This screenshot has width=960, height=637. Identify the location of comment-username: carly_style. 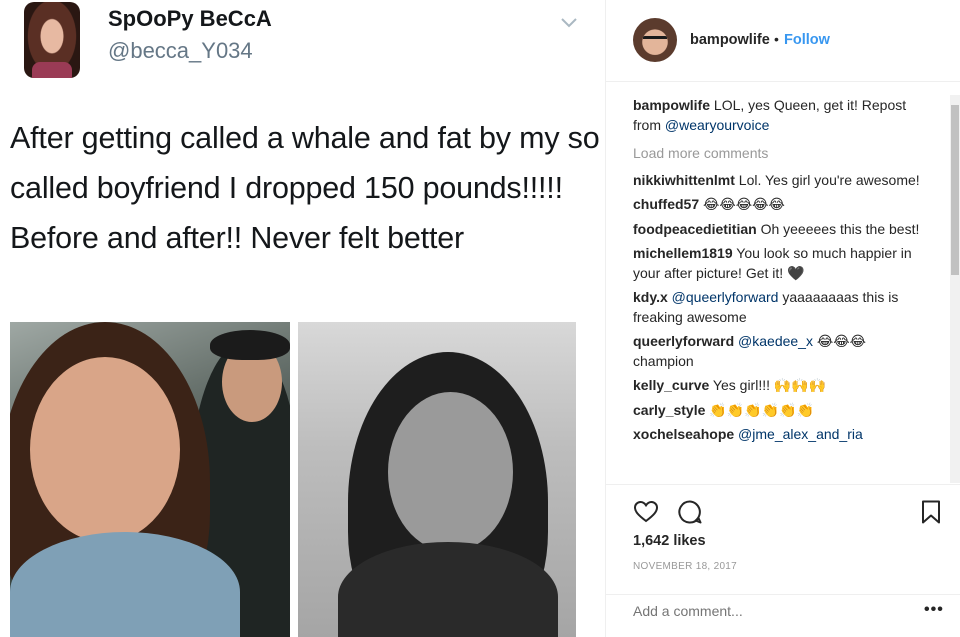
(669, 410).